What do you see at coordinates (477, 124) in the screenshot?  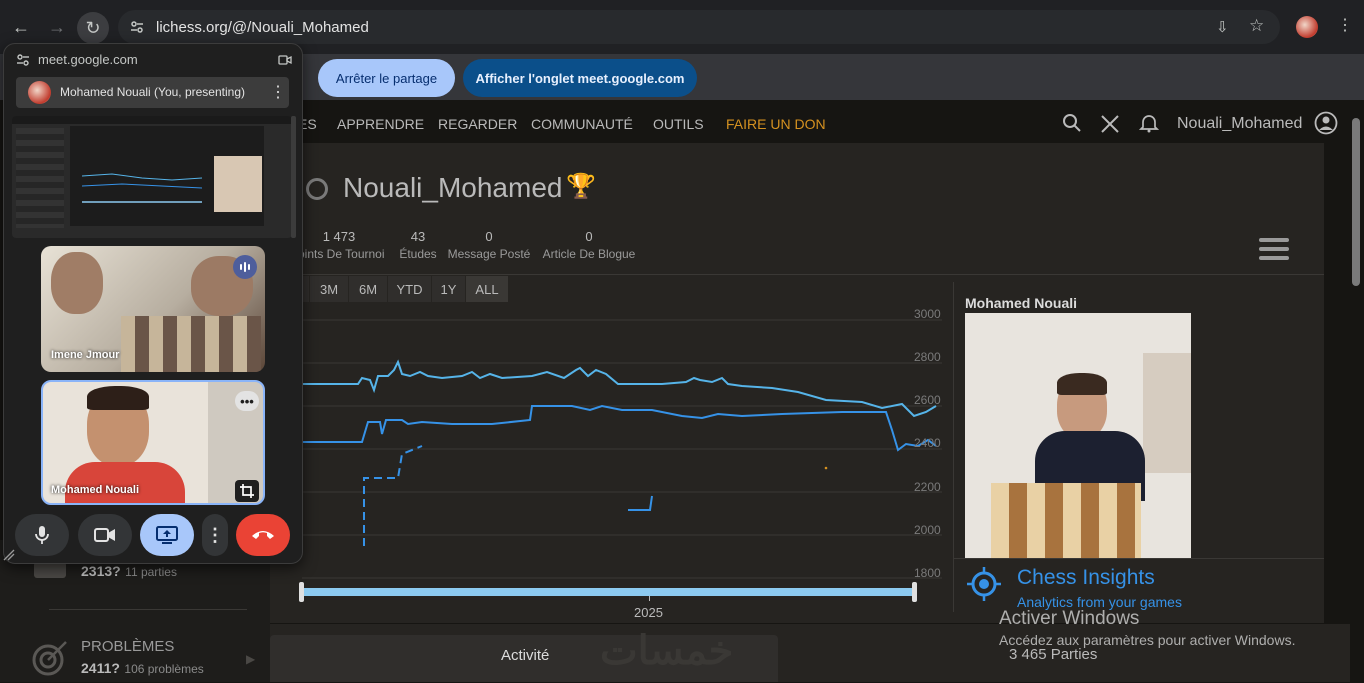 I see `menu-item-watch: REGARDER` at bounding box center [477, 124].